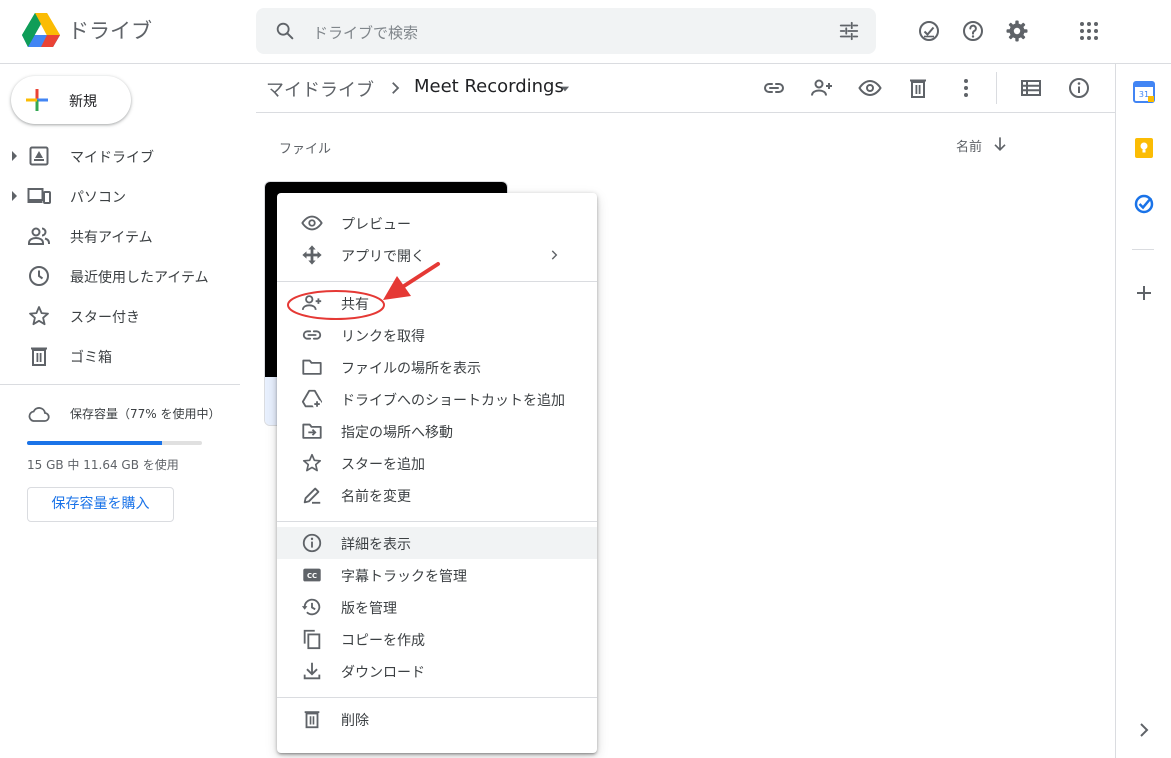  Describe the element at coordinates (1031, 88) in the screenshot. I see `list-view-icon` at that location.